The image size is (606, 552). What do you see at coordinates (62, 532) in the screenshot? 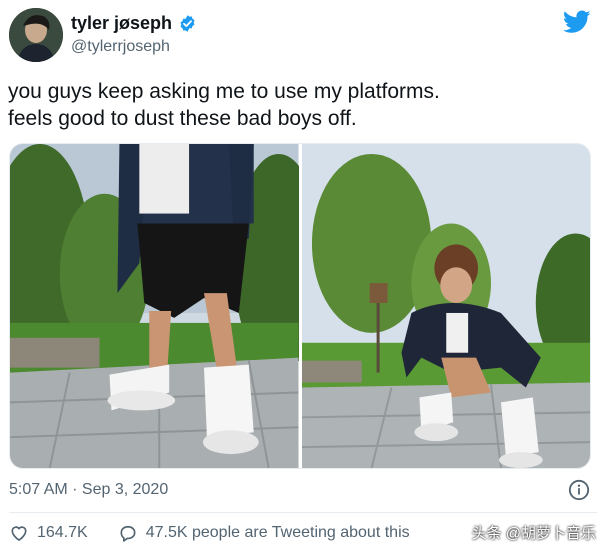
I see `like-count: 164.7K` at bounding box center [62, 532].